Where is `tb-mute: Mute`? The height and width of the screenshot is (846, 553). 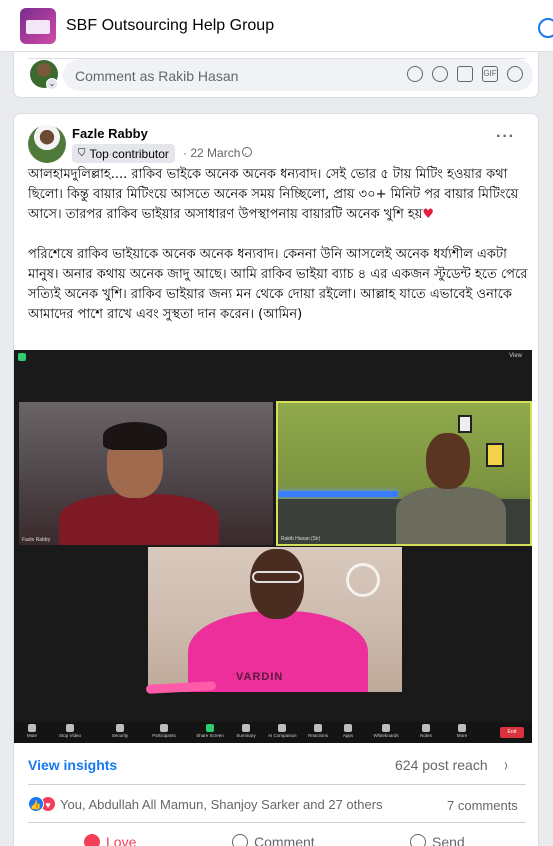 tb-mute: Mute is located at coordinates (32, 730).